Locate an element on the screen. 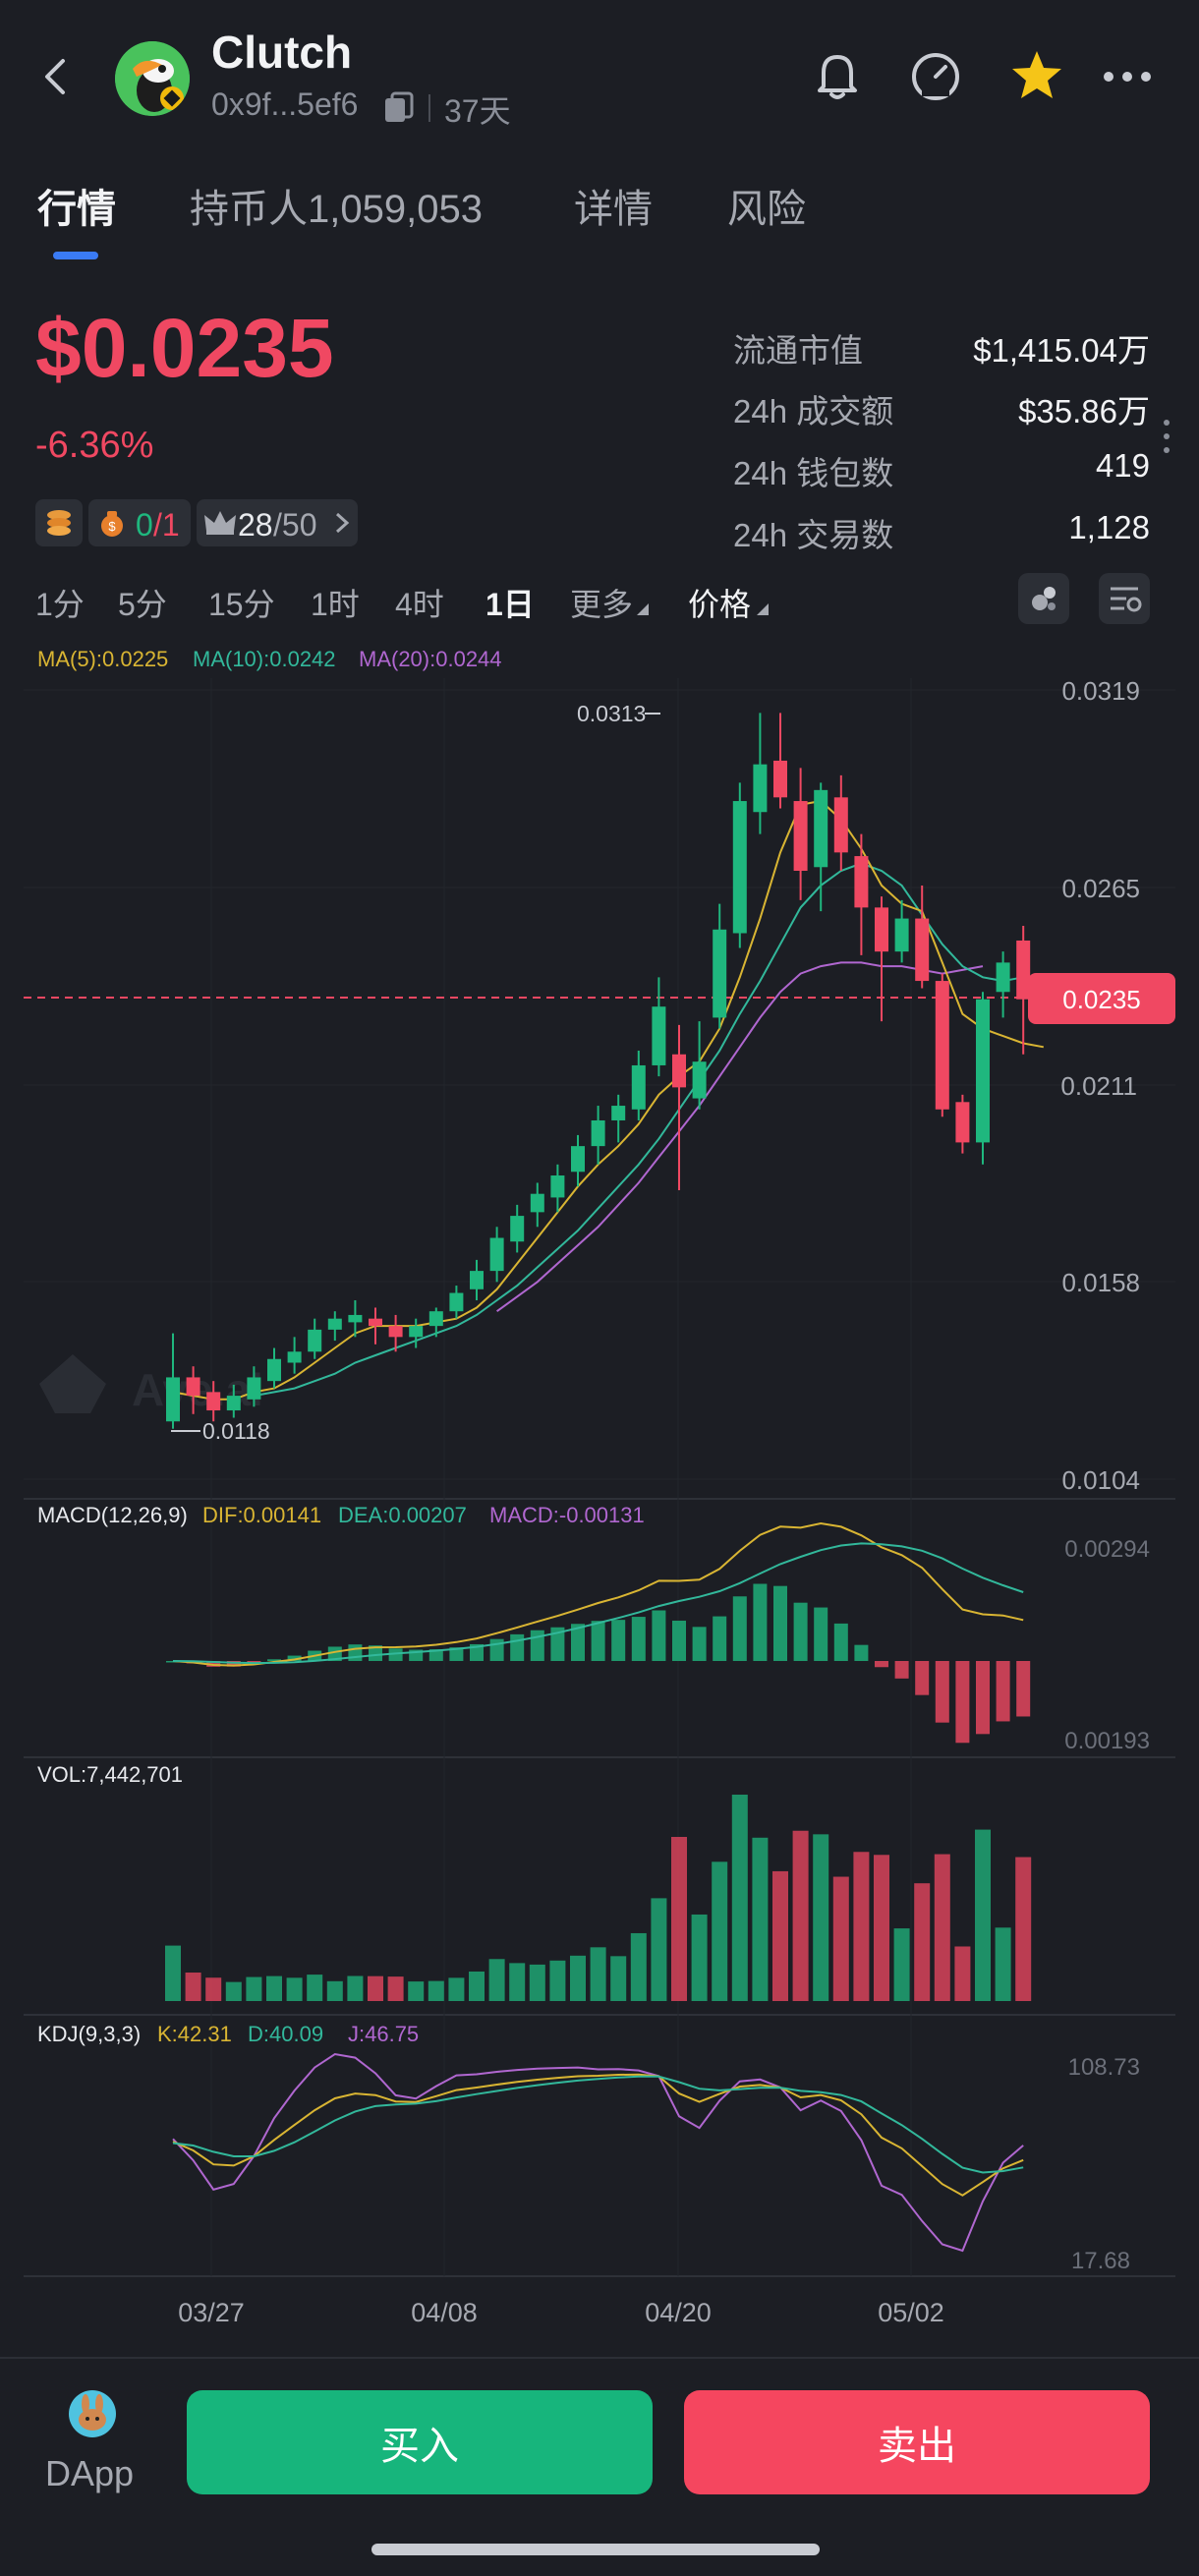  stat-label-wallets: 24h 钱包数 is located at coordinates (813, 473).